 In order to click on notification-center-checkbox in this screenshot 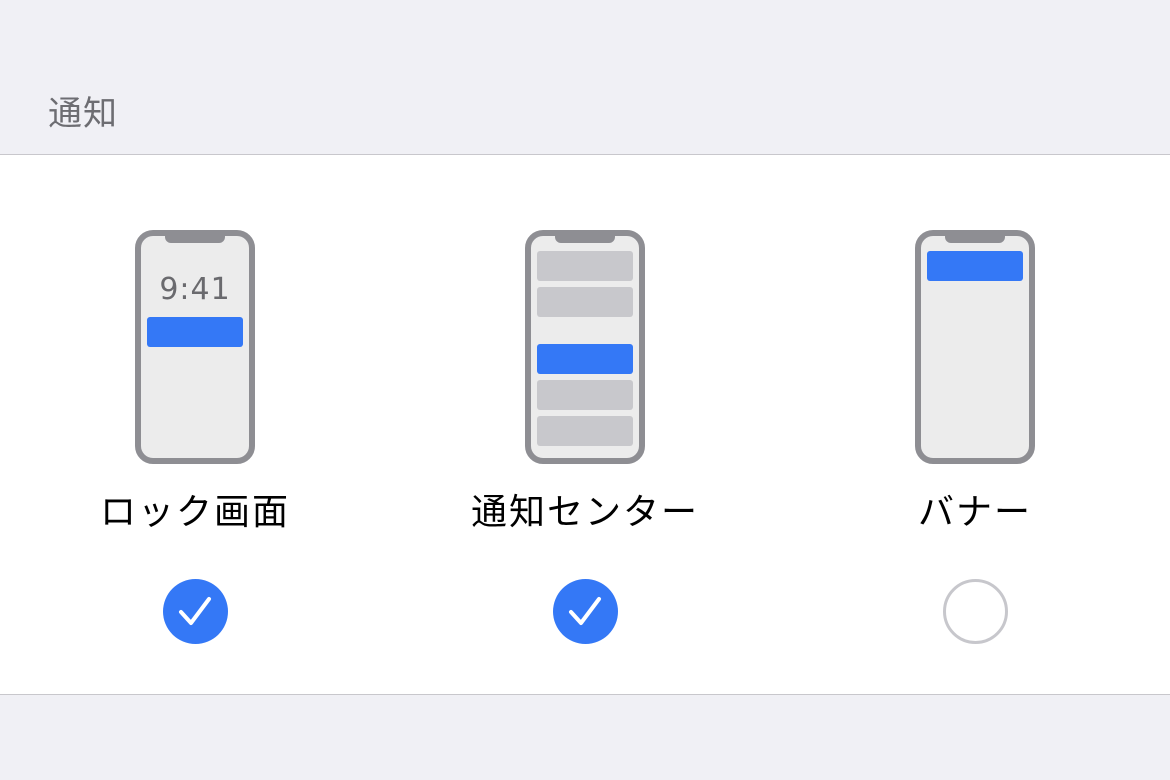, I will do `click(585, 611)`.